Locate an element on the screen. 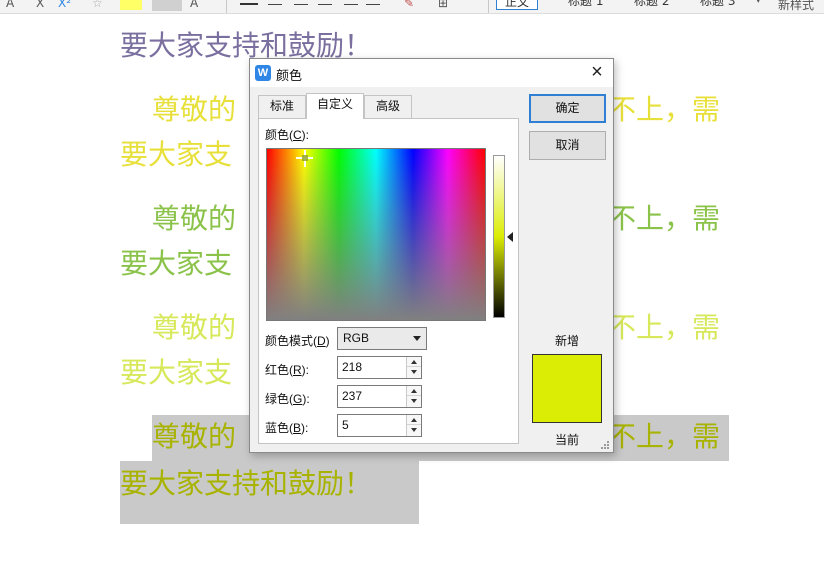  doc-paragraph-cont: 要大家支持和鼓励！ is located at coordinates (246, 484).